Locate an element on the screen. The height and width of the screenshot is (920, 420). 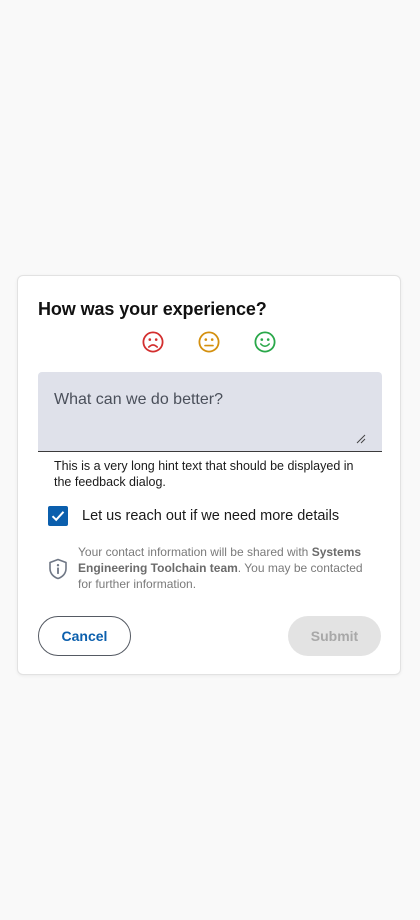
rating-happy-button is located at coordinates (265, 342).